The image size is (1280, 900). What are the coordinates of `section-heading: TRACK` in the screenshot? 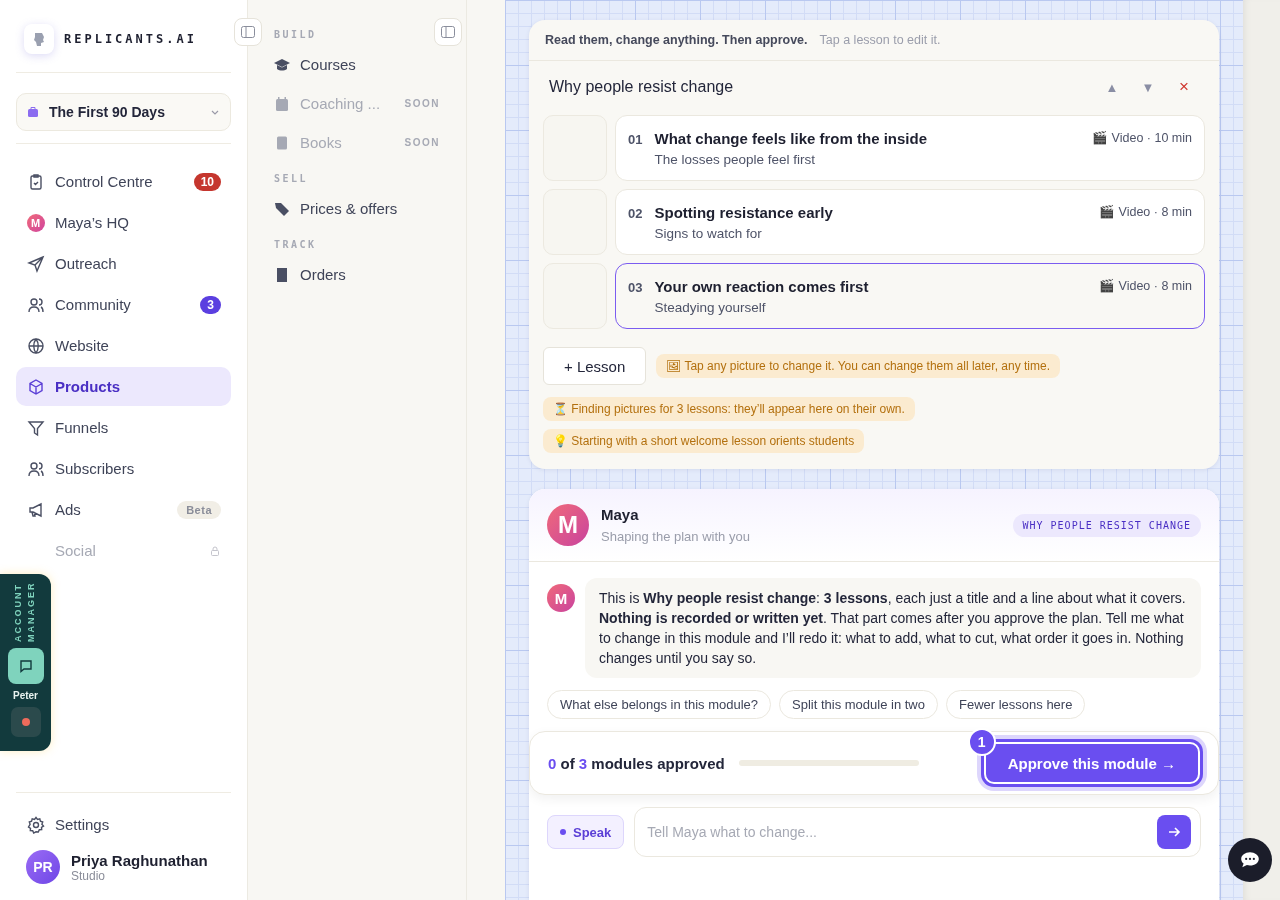 It's located at (296, 245).